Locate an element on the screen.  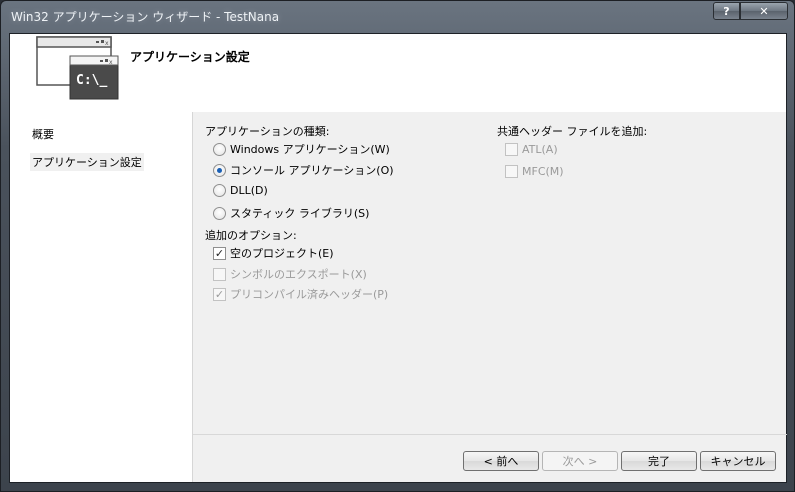
radio-button-selected is located at coordinates (219, 170).